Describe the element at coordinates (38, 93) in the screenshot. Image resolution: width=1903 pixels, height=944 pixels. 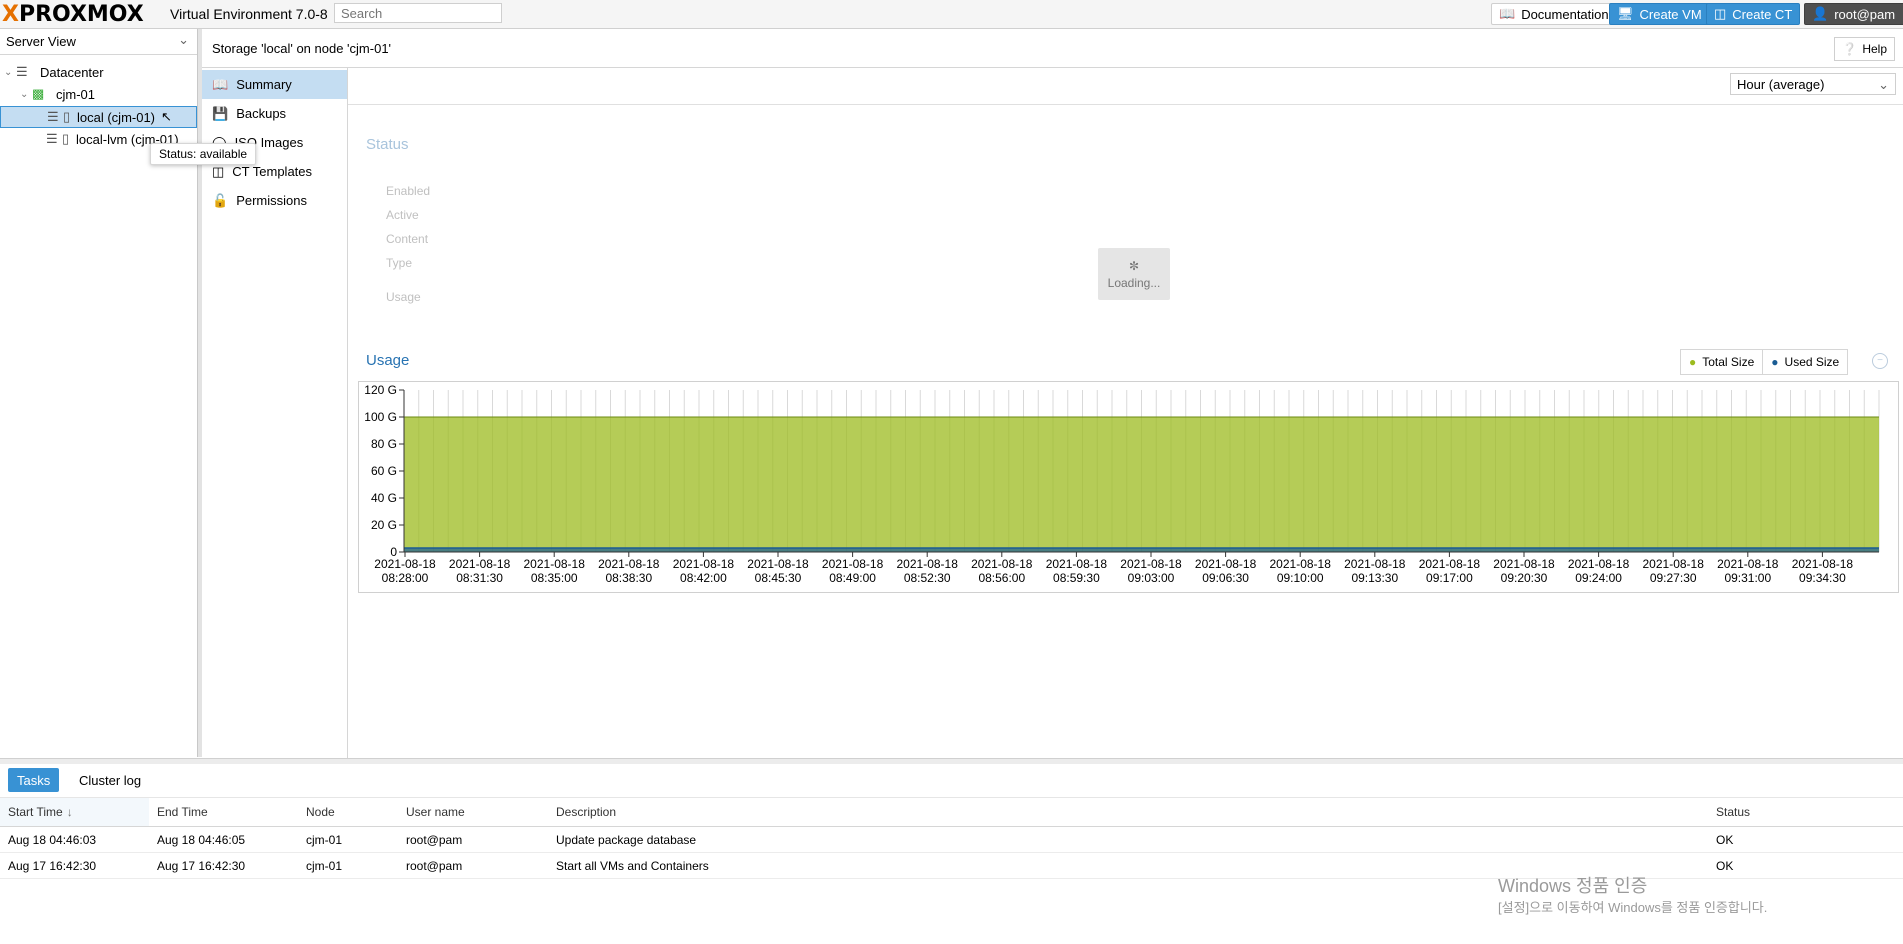
I see `node-online-icon: ▩` at that location.